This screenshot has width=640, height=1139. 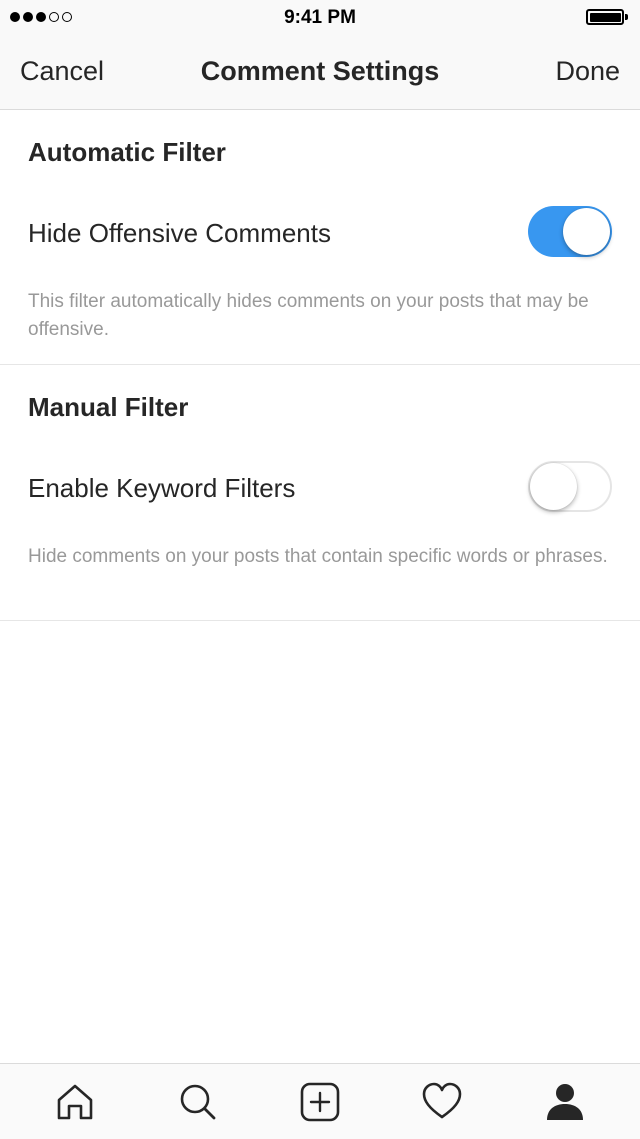 I want to click on done-button: Done, so click(x=587, y=71).